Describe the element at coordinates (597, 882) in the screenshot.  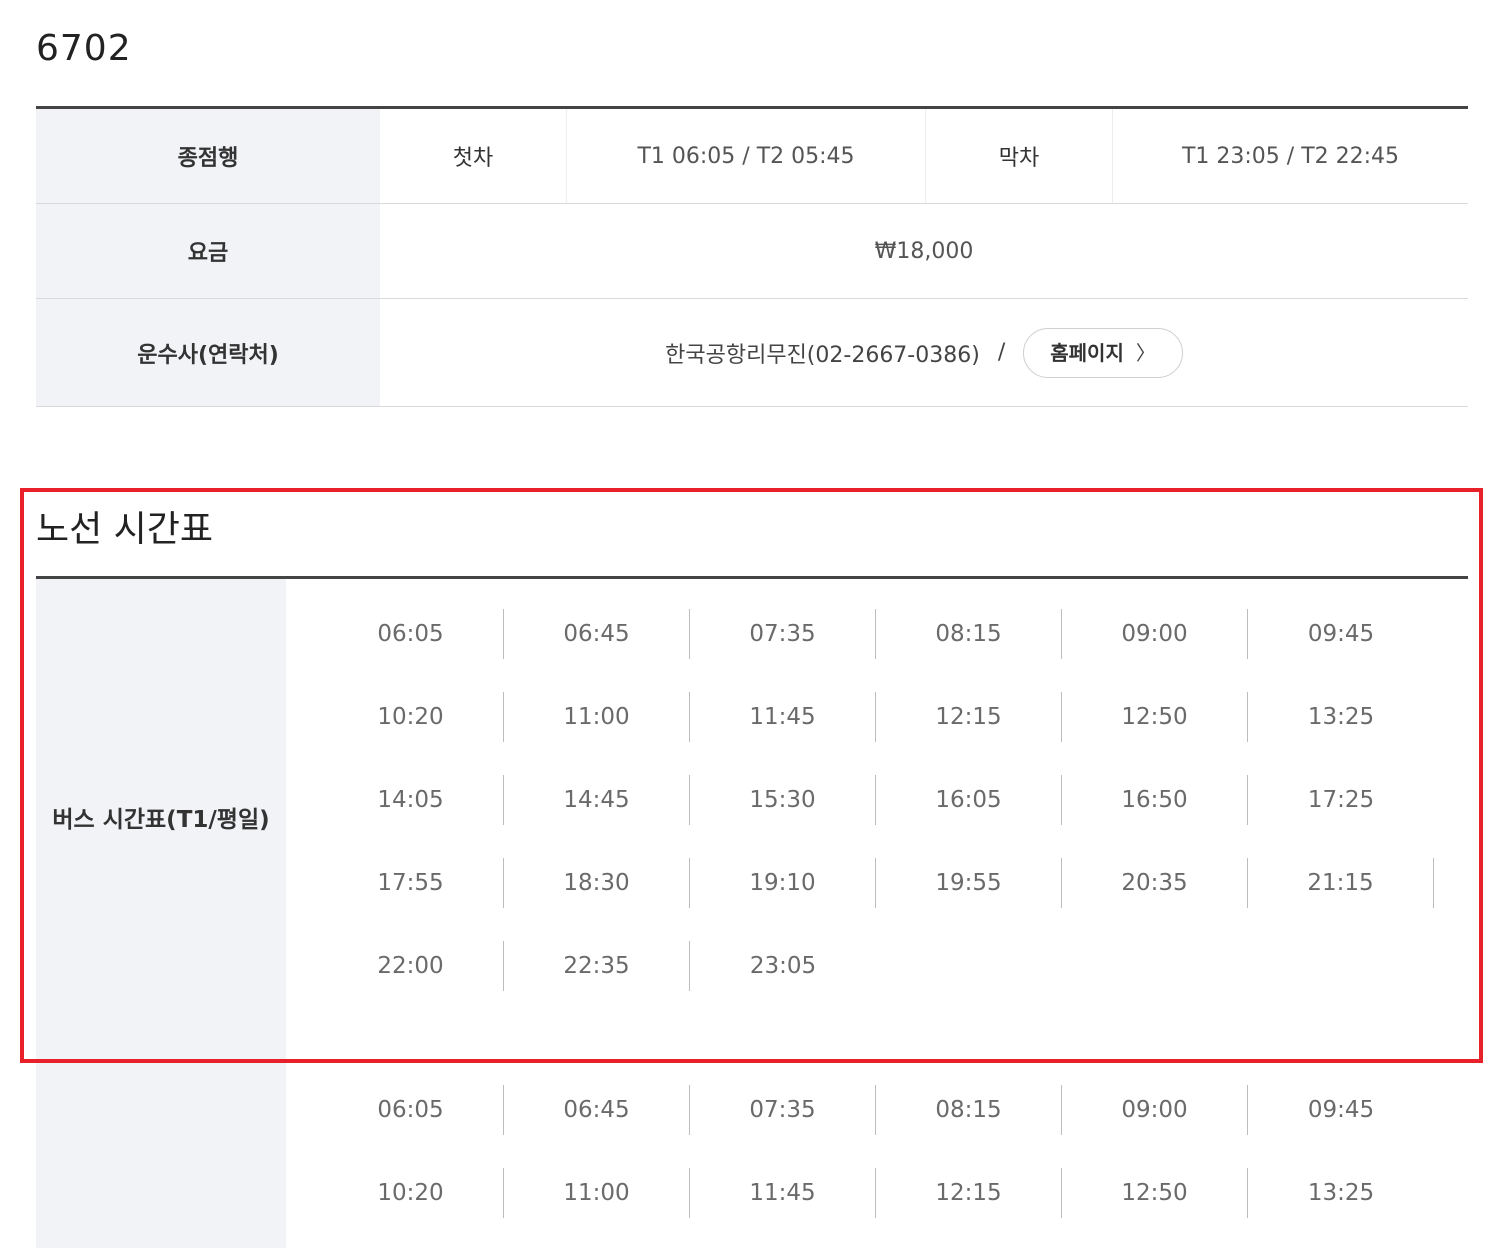
I see `departure-time: 18:30` at that location.